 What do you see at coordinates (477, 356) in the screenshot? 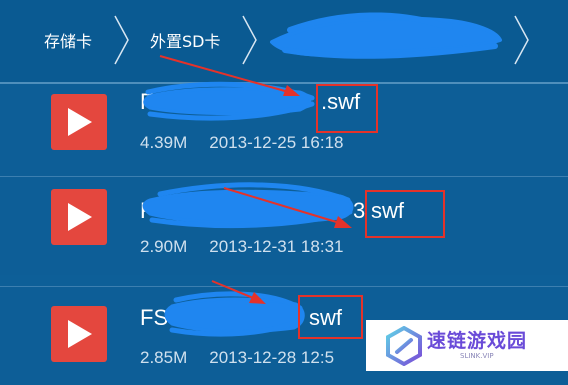
I see `watermark-subtitle: SLINK.VIP` at bounding box center [477, 356].